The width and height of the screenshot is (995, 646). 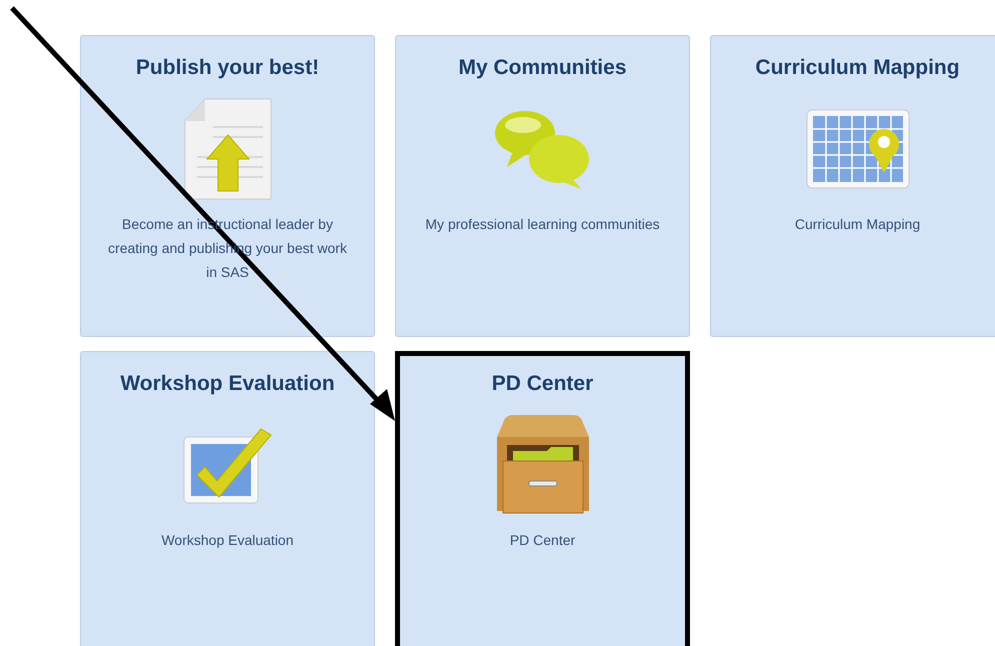 What do you see at coordinates (542, 224) in the screenshot?
I see `tile-description: My professional learning communities` at bounding box center [542, 224].